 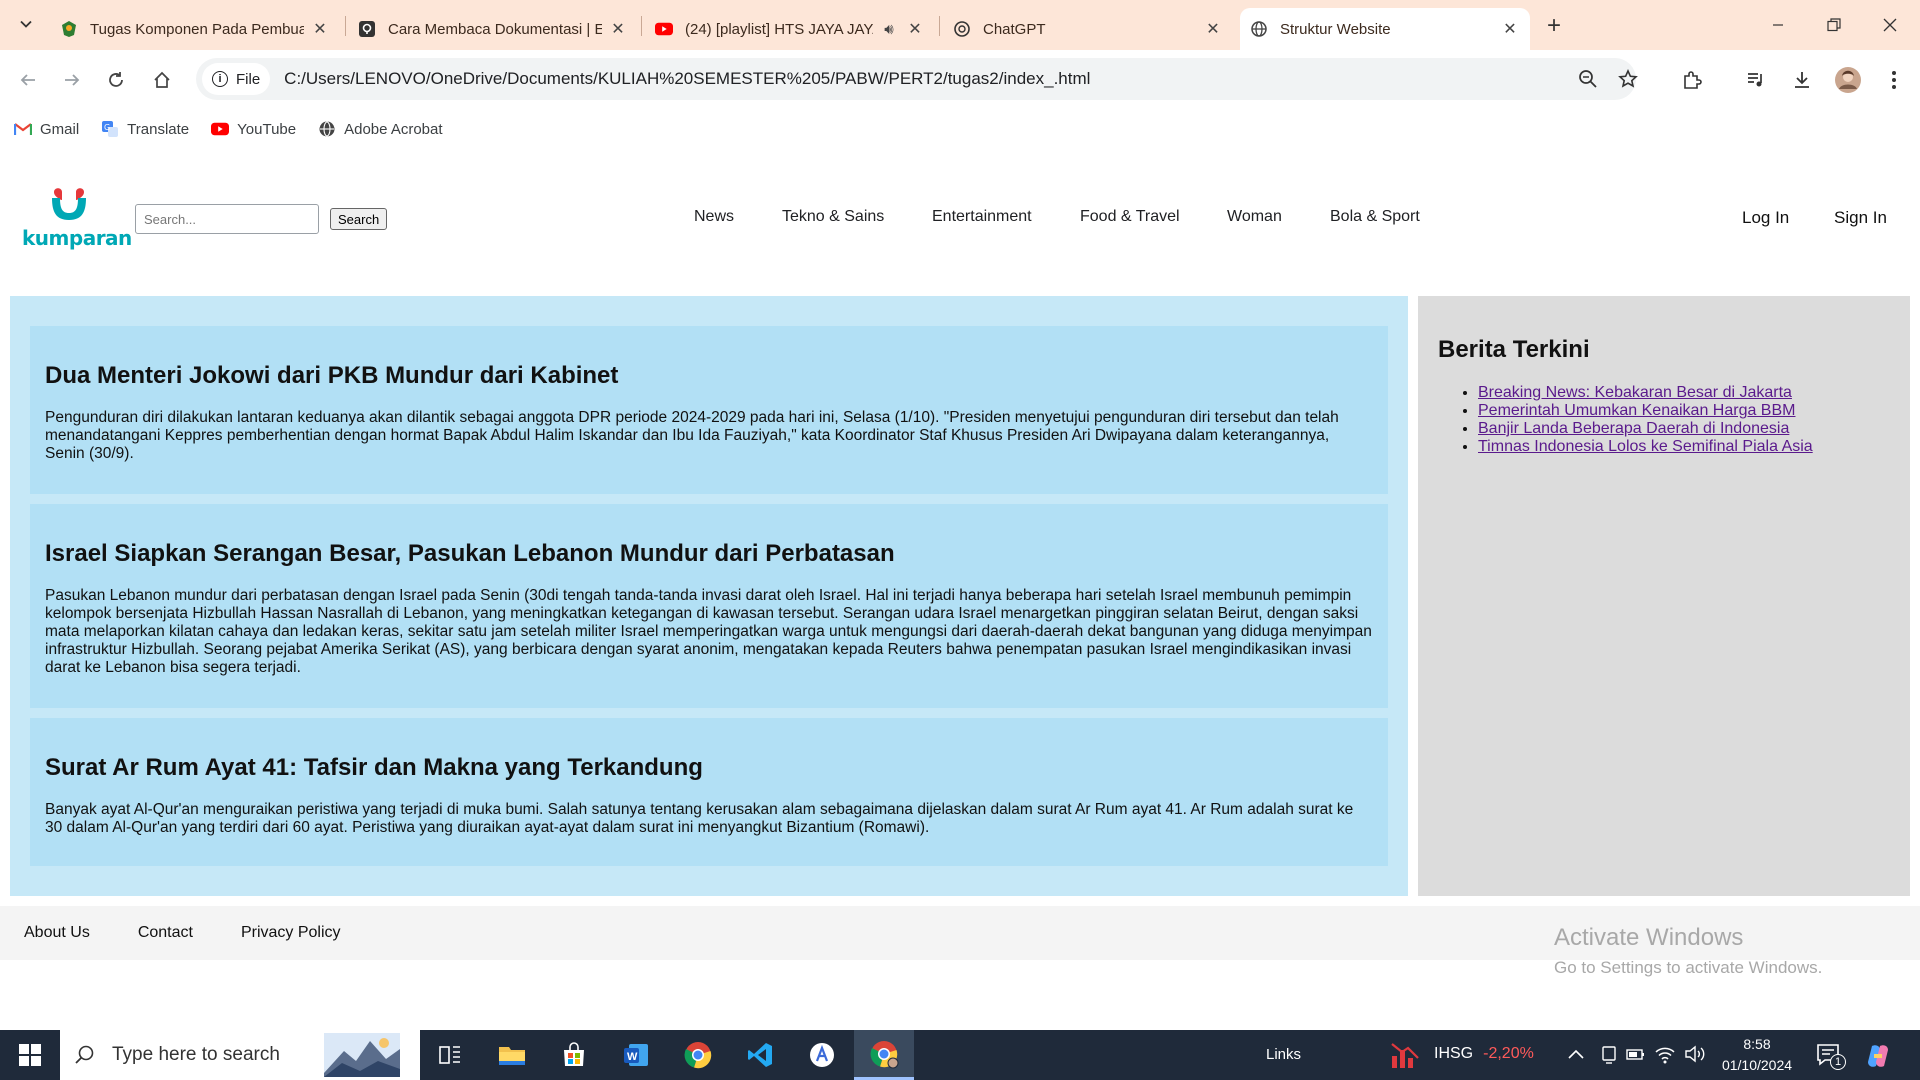 What do you see at coordinates (1636, 1056) in the screenshot?
I see `battery-status` at bounding box center [1636, 1056].